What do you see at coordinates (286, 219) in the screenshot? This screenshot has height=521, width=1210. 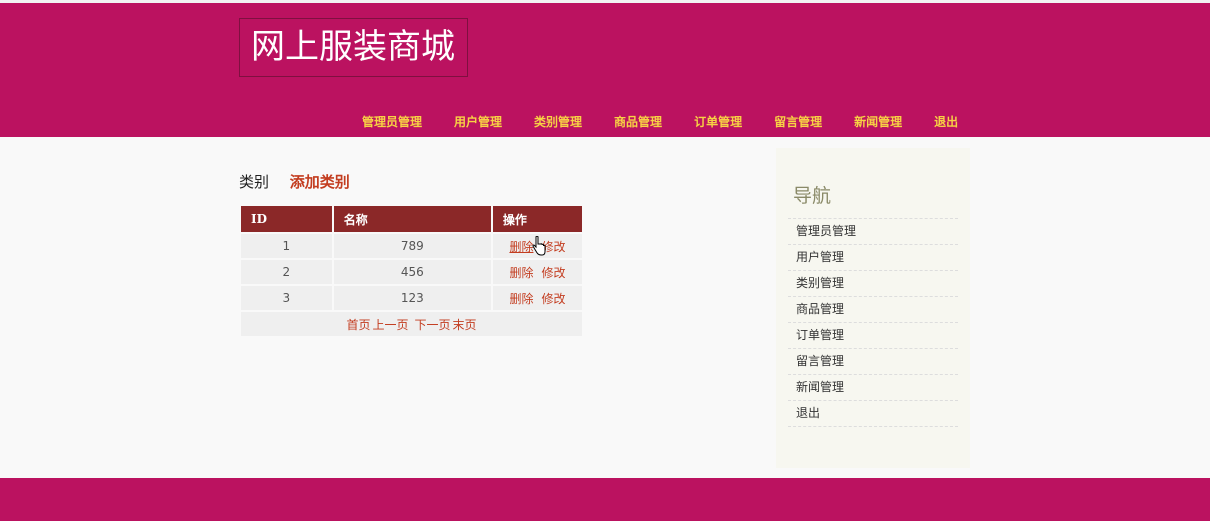 I see `header-id: ID` at bounding box center [286, 219].